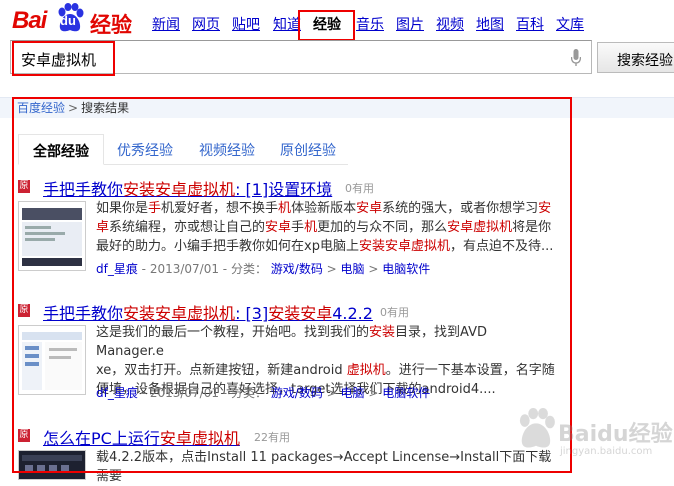 The width and height of the screenshot is (674, 486). Describe the element at coordinates (246, 24) in the screenshot. I see `nav-item-tieba: 贴吧` at that location.